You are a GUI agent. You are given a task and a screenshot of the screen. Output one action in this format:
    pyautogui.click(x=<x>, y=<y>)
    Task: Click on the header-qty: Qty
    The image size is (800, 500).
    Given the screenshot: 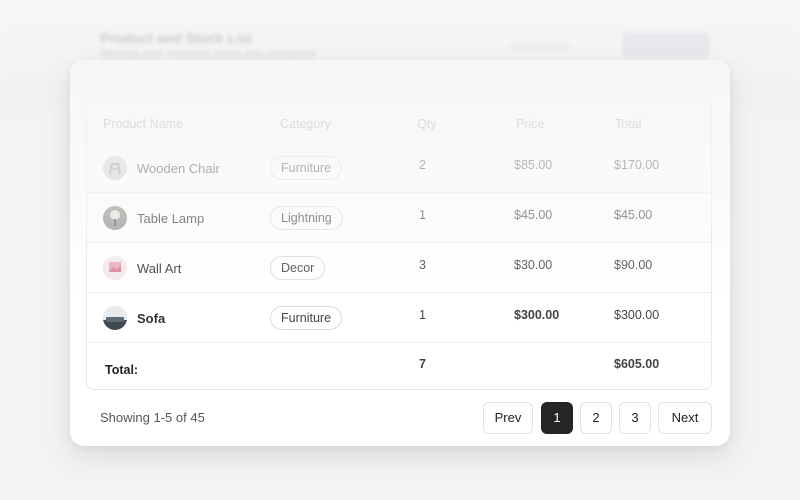 What is the action you would take?
    pyautogui.click(x=426, y=124)
    